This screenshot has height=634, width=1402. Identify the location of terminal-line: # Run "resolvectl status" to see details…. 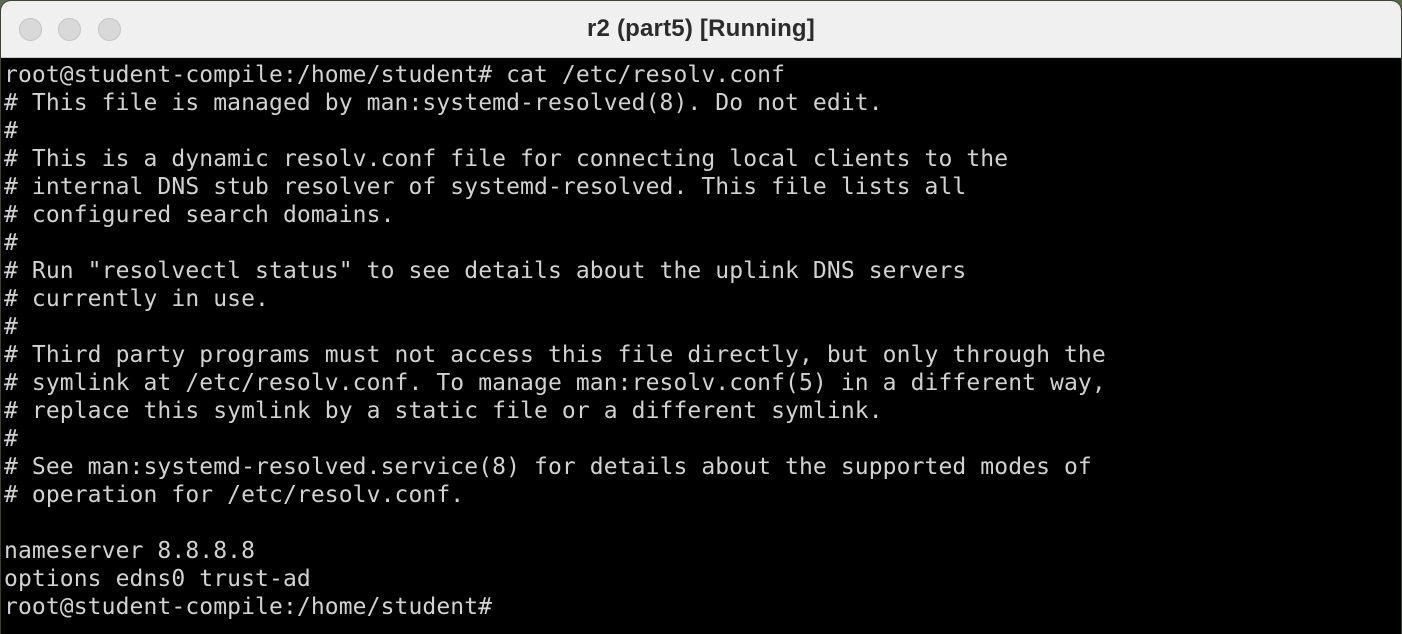
(485, 271).